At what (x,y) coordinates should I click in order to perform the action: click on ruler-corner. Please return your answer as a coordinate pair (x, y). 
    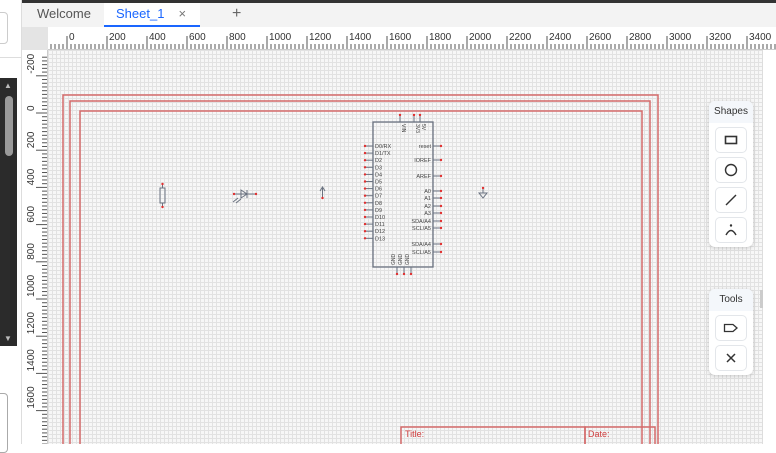
    Looking at the image, I should click on (35, 38).